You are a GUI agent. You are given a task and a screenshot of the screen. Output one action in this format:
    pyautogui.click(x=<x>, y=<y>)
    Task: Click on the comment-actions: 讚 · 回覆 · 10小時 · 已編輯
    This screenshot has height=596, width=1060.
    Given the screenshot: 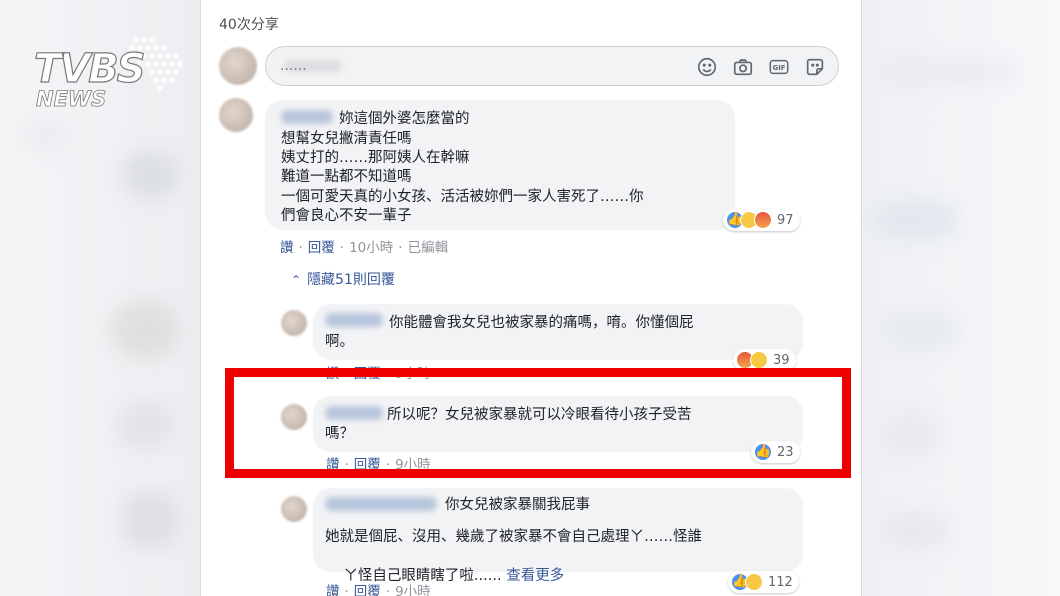 What is the action you would take?
    pyautogui.click(x=364, y=248)
    